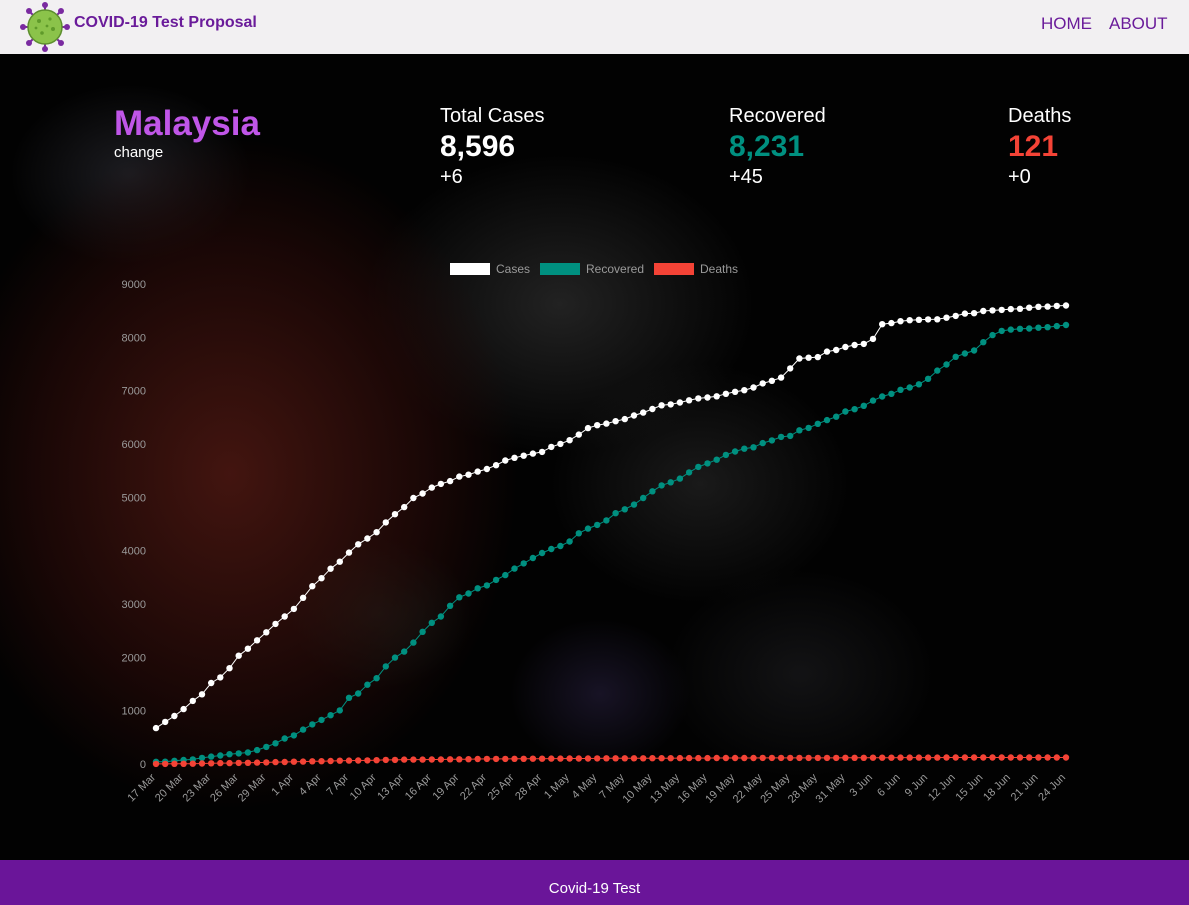  What do you see at coordinates (165, 23) in the screenshot?
I see `brand-title: COVID-19 Test Proposal` at bounding box center [165, 23].